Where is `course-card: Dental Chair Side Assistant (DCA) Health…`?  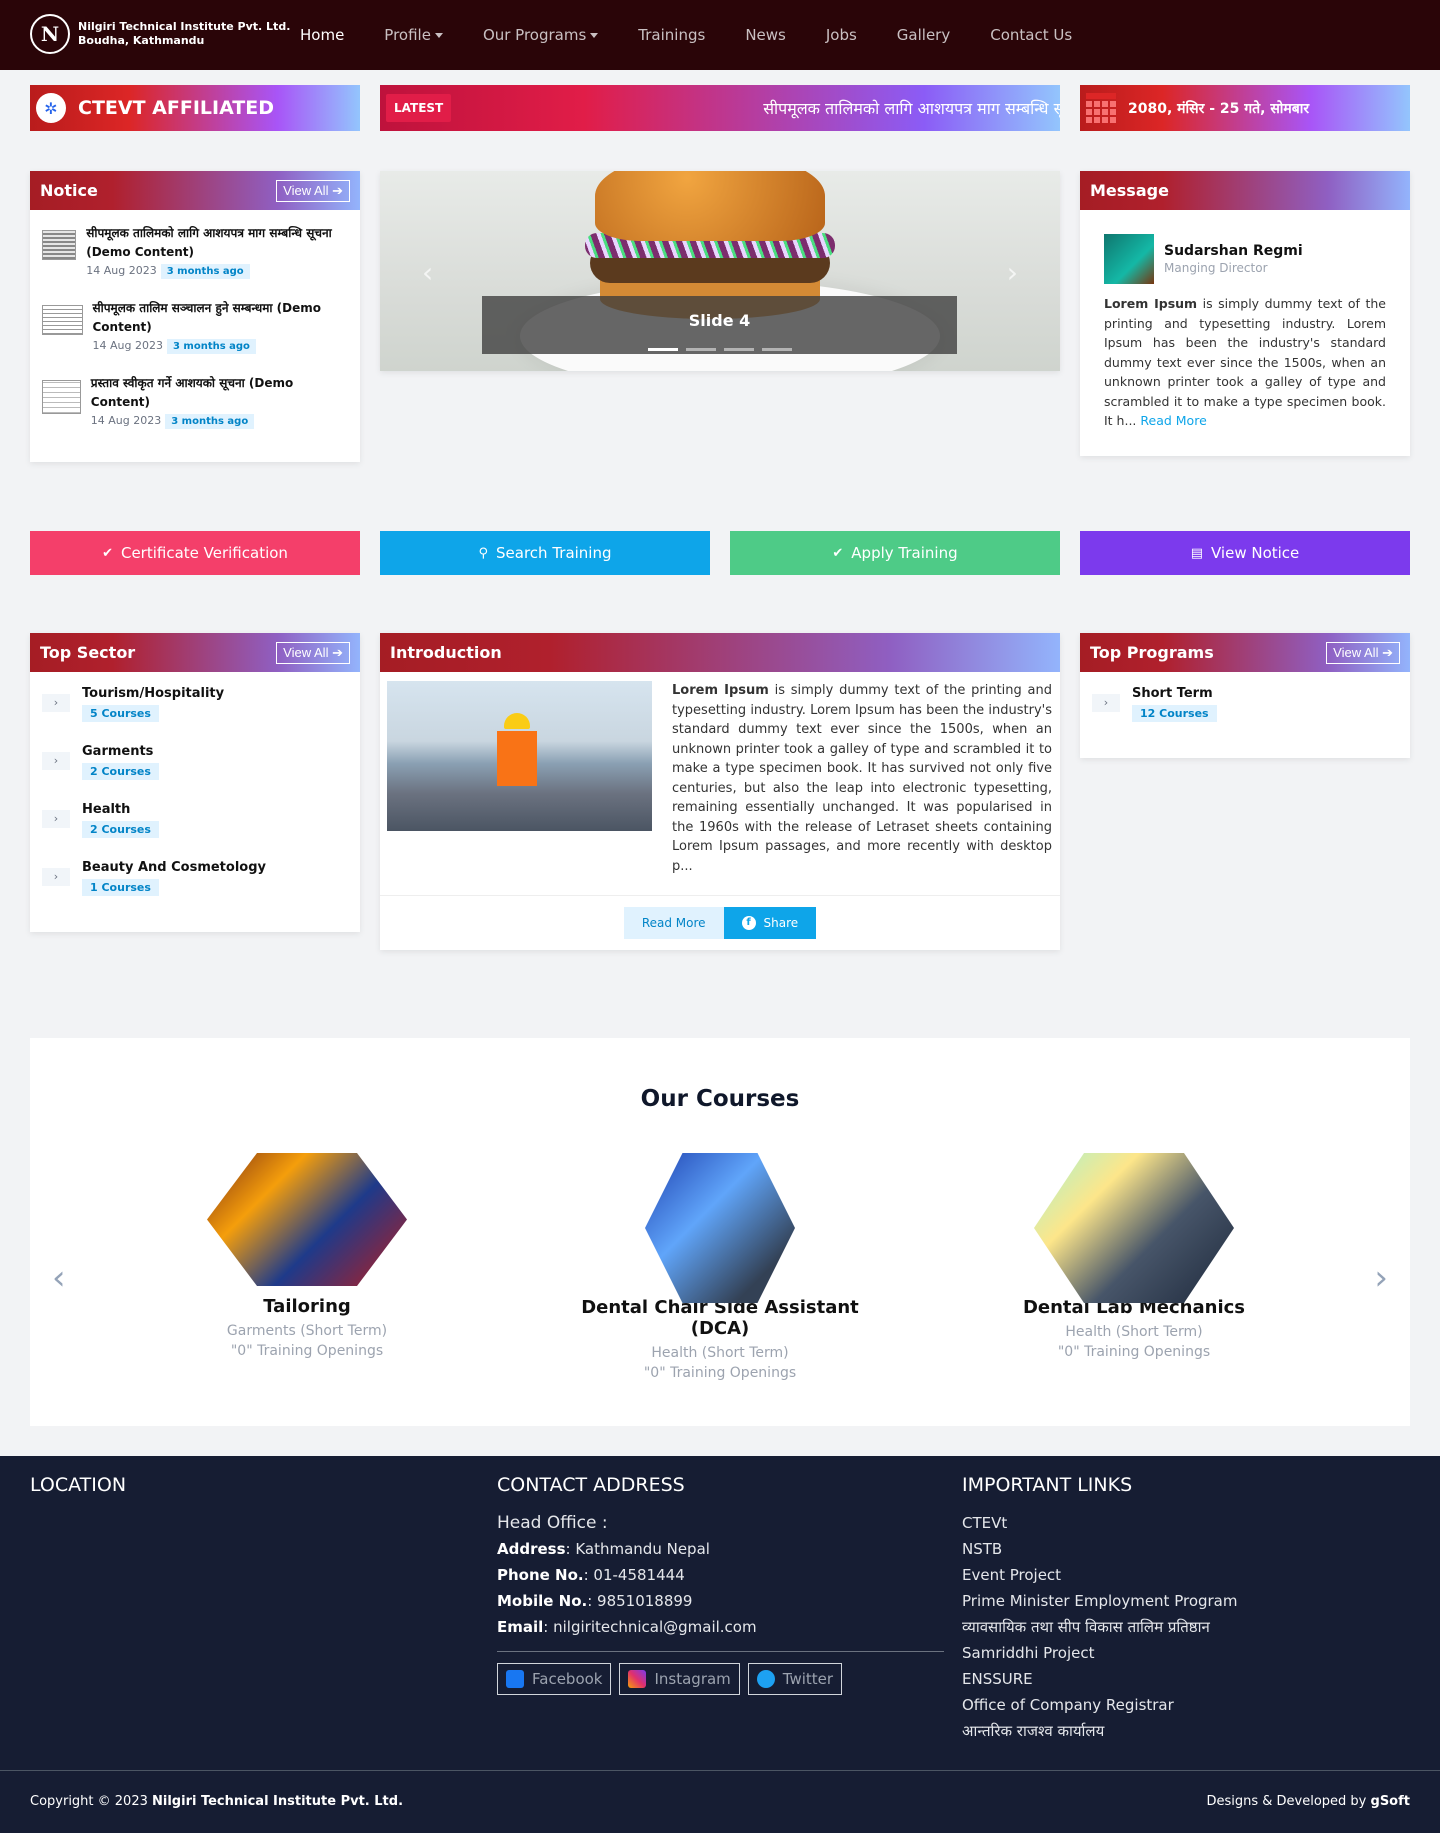
course-card: Dental Chair Side Assistant (DCA) Health… is located at coordinates (720, 1267).